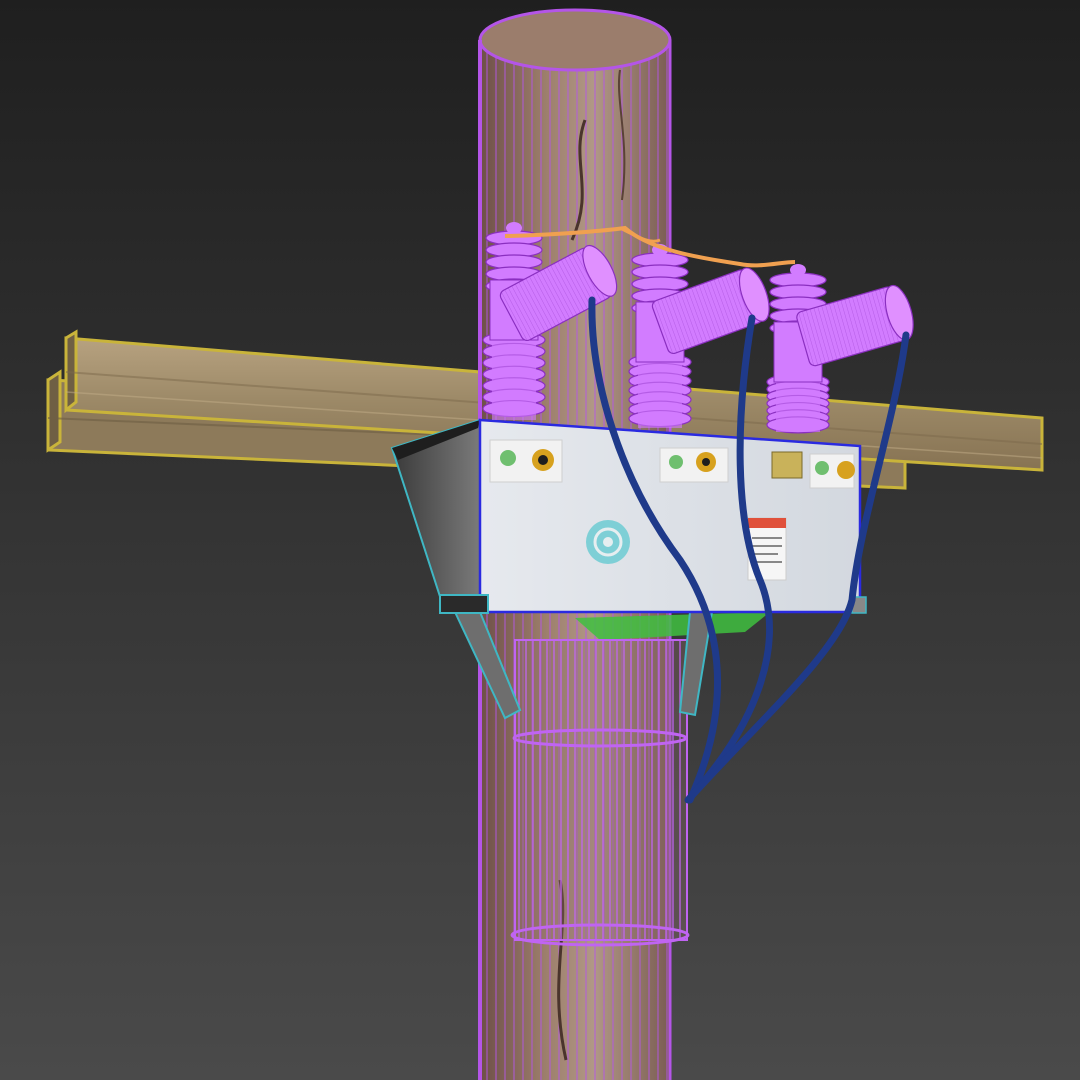  I want to click on box-logo-emblem, so click(608, 542).